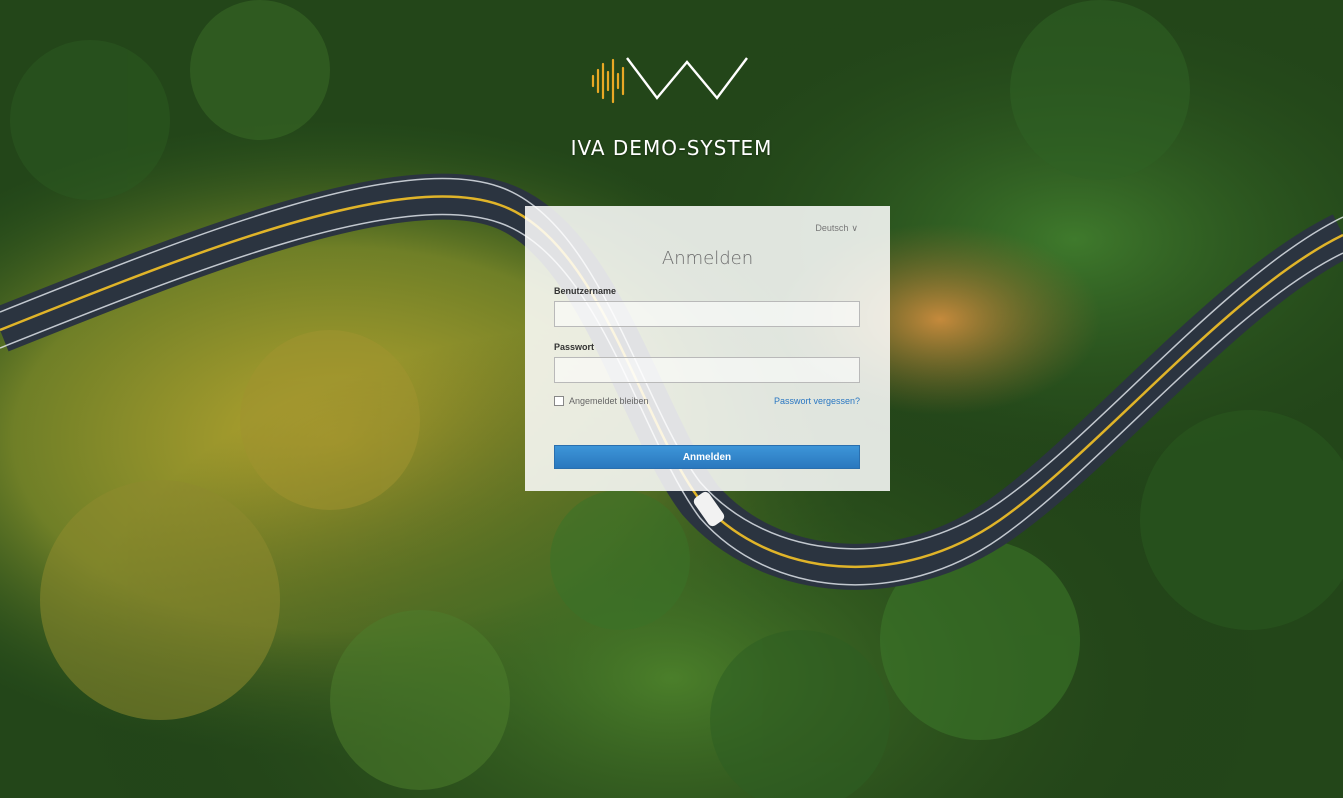 The width and height of the screenshot is (1343, 798). Describe the element at coordinates (574, 347) in the screenshot. I see `password-label: Passwort` at that location.